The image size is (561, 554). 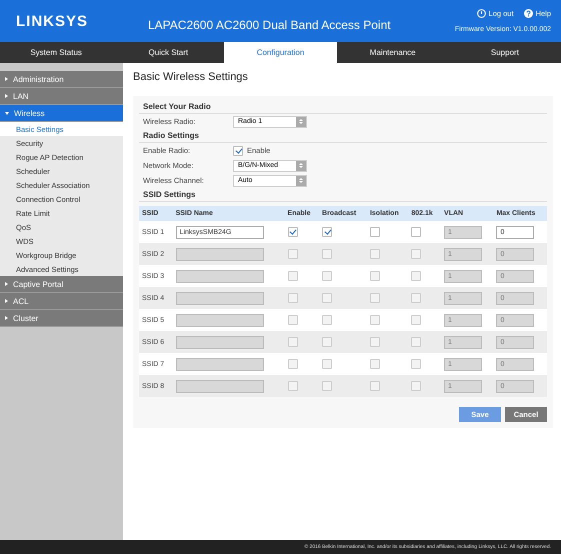 What do you see at coordinates (61, 318) in the screenshot?
I see `sidebar-group: Cluster` at bounding box center [61, 318].